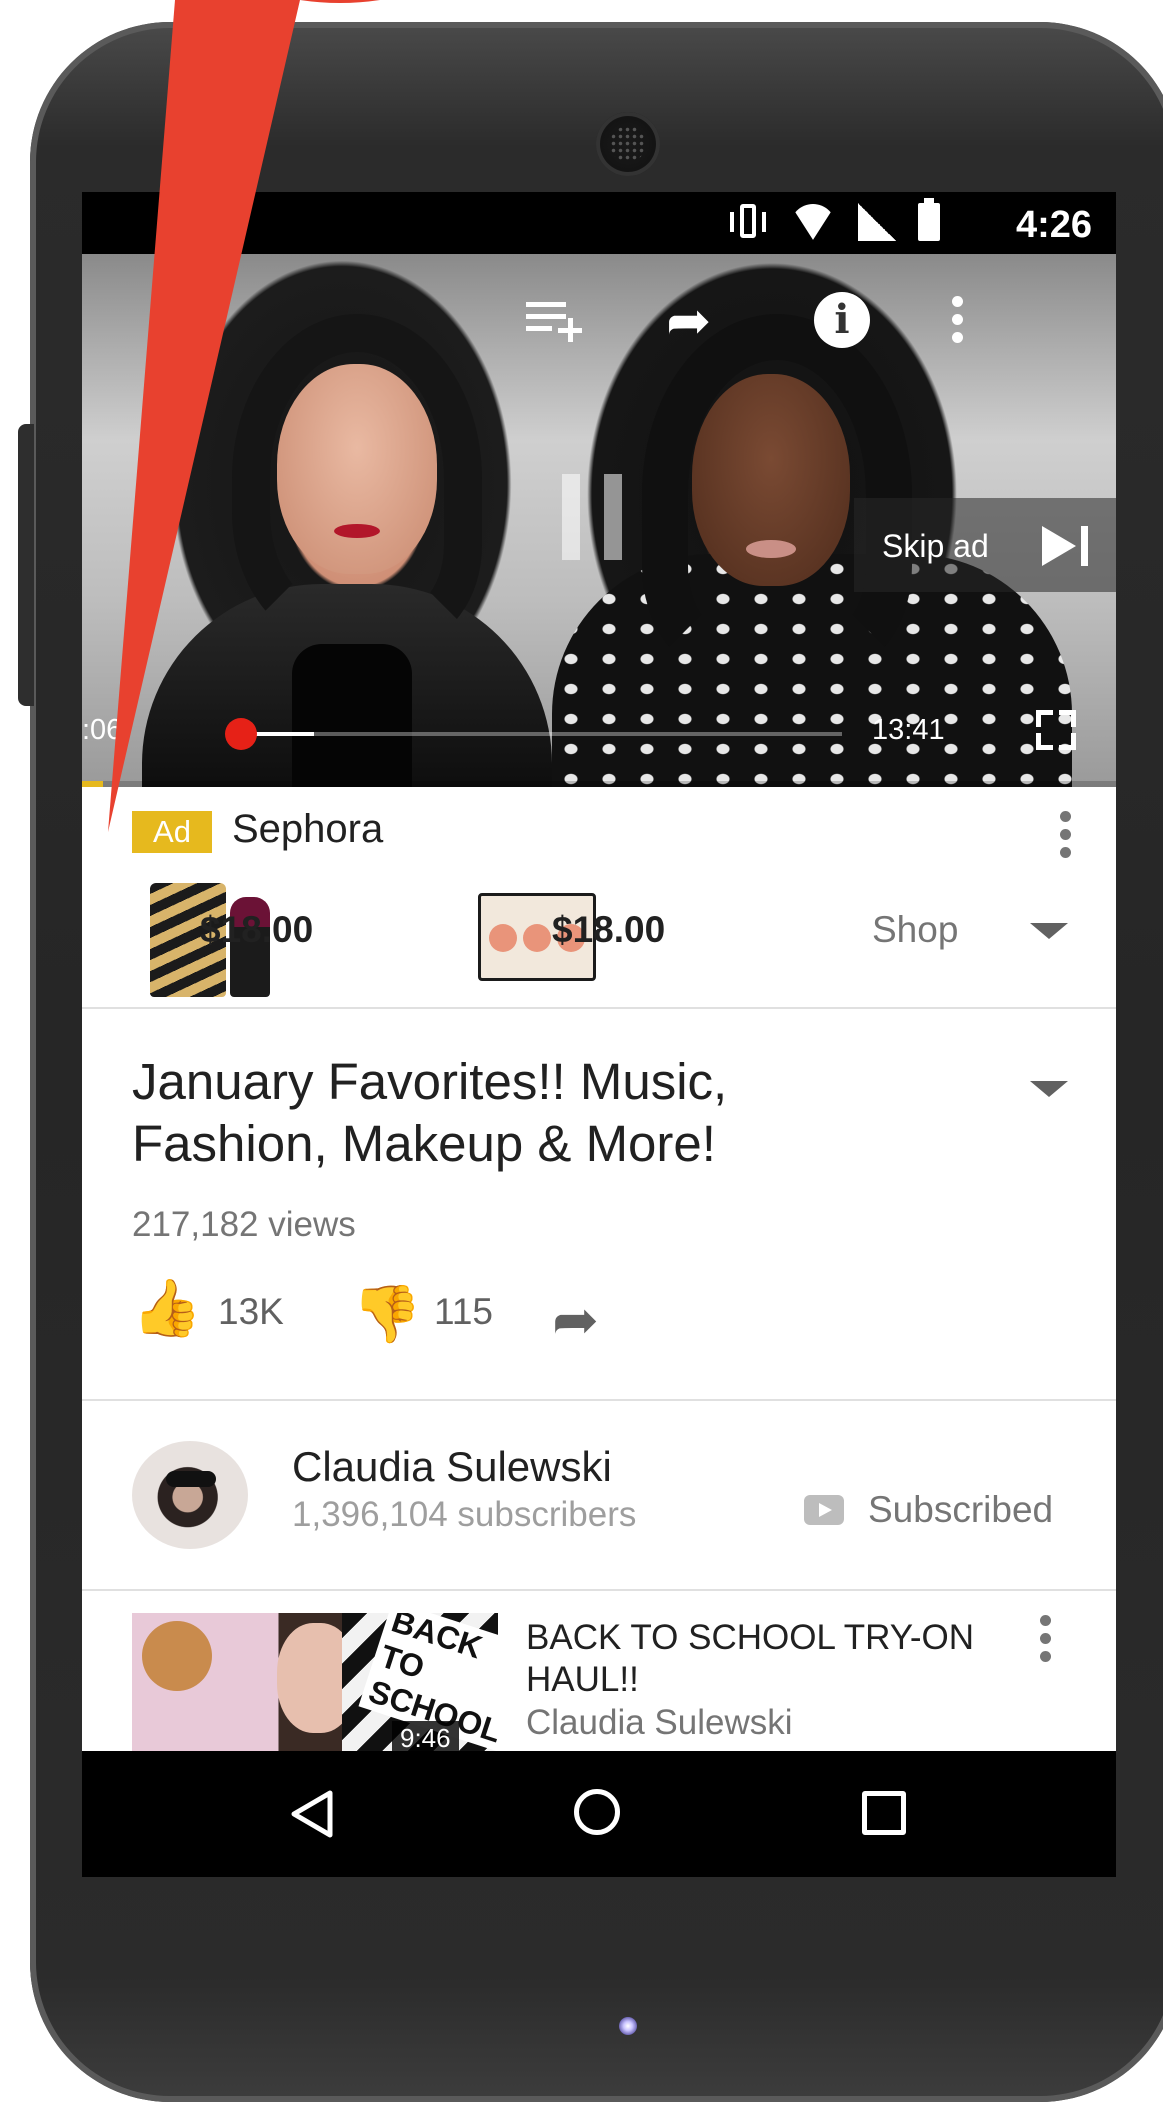 This screenshot has height=2109, width=1163. Describe the element at coordinates (1056, 730) in the screenshot. I see `fullscreen-icon` at that location.